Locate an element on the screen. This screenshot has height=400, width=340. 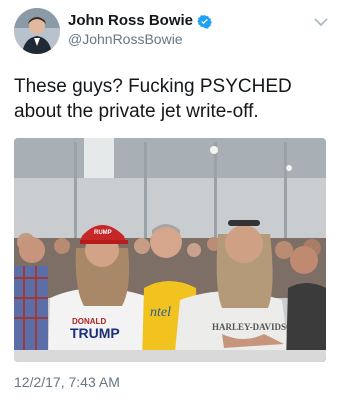
svg-text: TRUMP is located at coordinates (95, 333).